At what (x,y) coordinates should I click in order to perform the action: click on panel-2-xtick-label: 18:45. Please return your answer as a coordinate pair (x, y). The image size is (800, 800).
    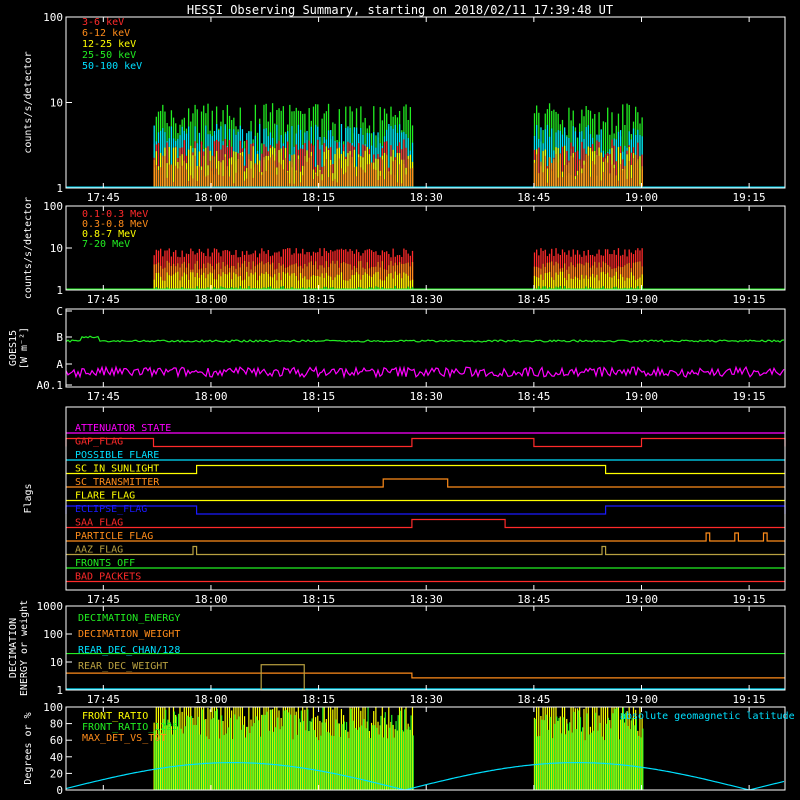
    Looking at the image, I should click on (533, 299).